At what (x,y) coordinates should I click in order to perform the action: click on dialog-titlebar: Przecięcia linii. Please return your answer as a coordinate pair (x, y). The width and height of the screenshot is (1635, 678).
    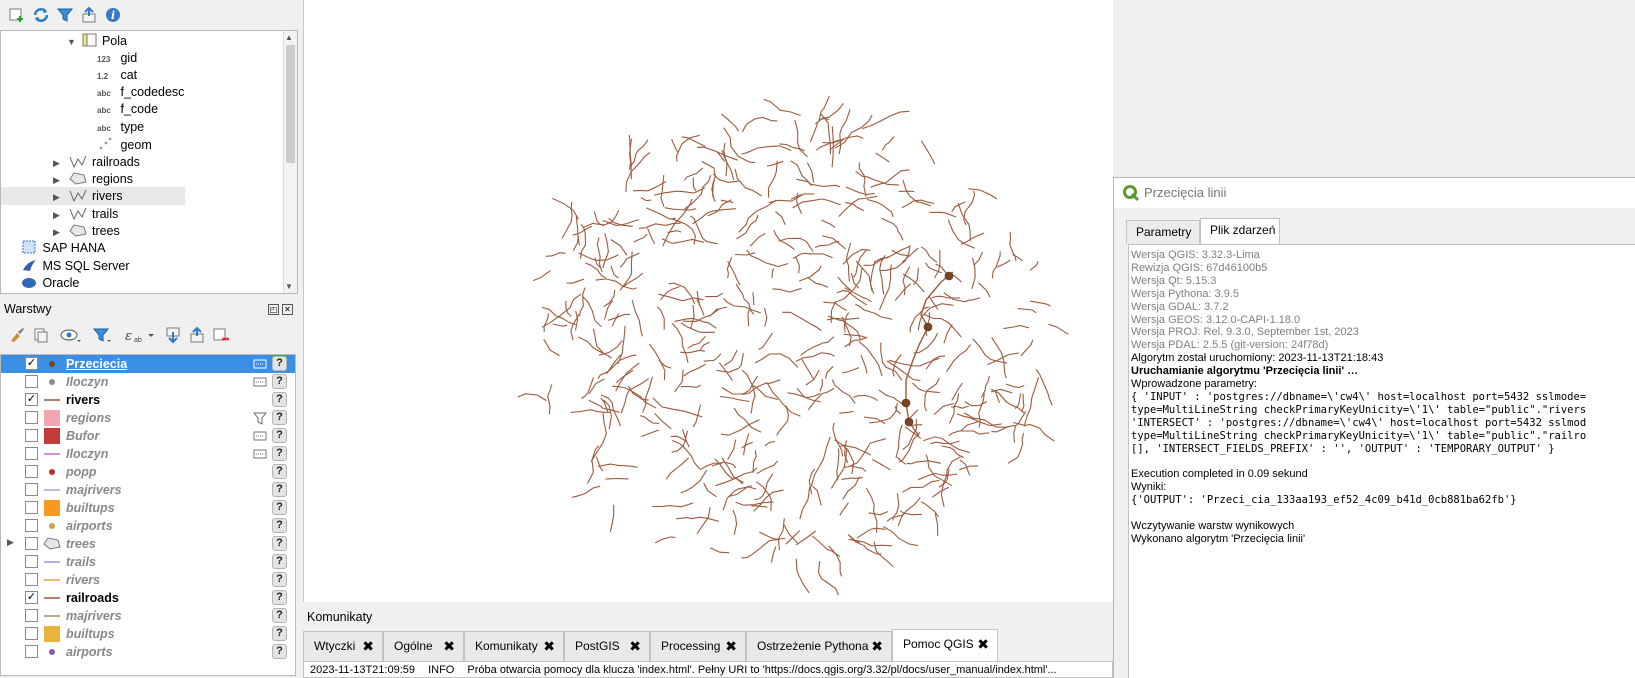
    Looking at the image, I should click on (1374, 193).